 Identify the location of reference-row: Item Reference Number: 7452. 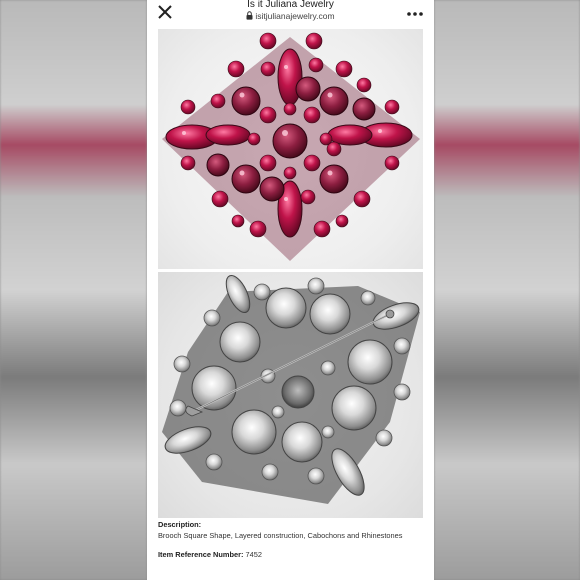
(290, 555).